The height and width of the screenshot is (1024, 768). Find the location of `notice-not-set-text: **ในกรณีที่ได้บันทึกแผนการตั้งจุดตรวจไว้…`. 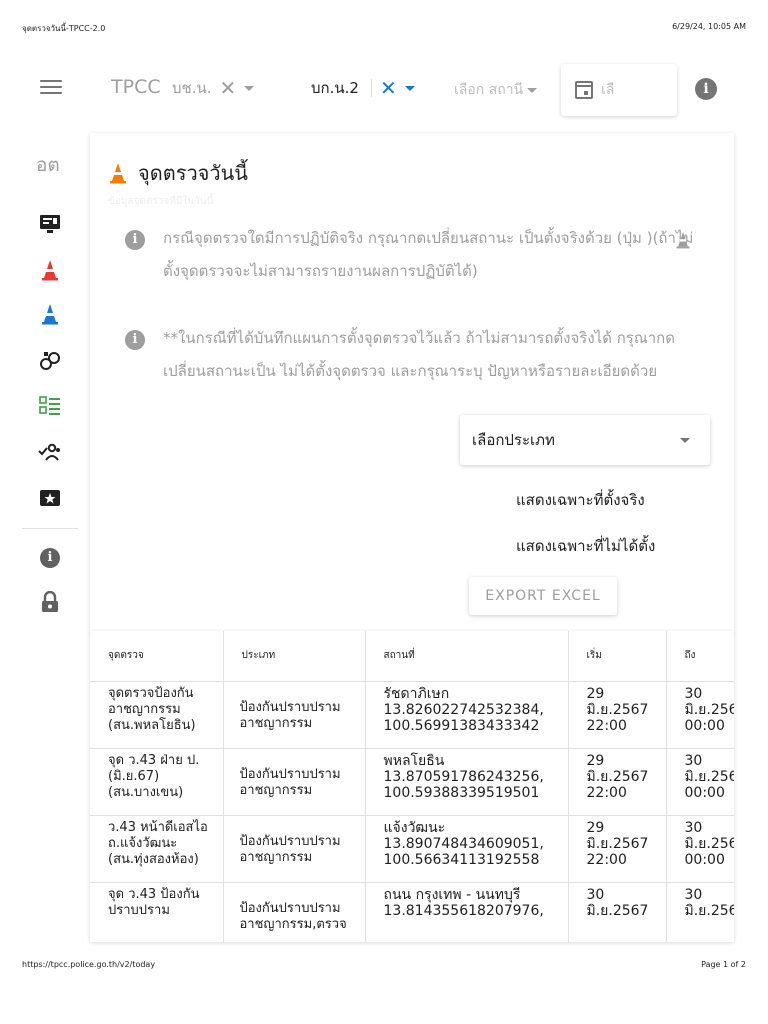

notice-not-set-text: **ในกรณีที่ได้บันทึกแผนการตั้งจุดตรวจไว้… is located at coordinates (419, 354).